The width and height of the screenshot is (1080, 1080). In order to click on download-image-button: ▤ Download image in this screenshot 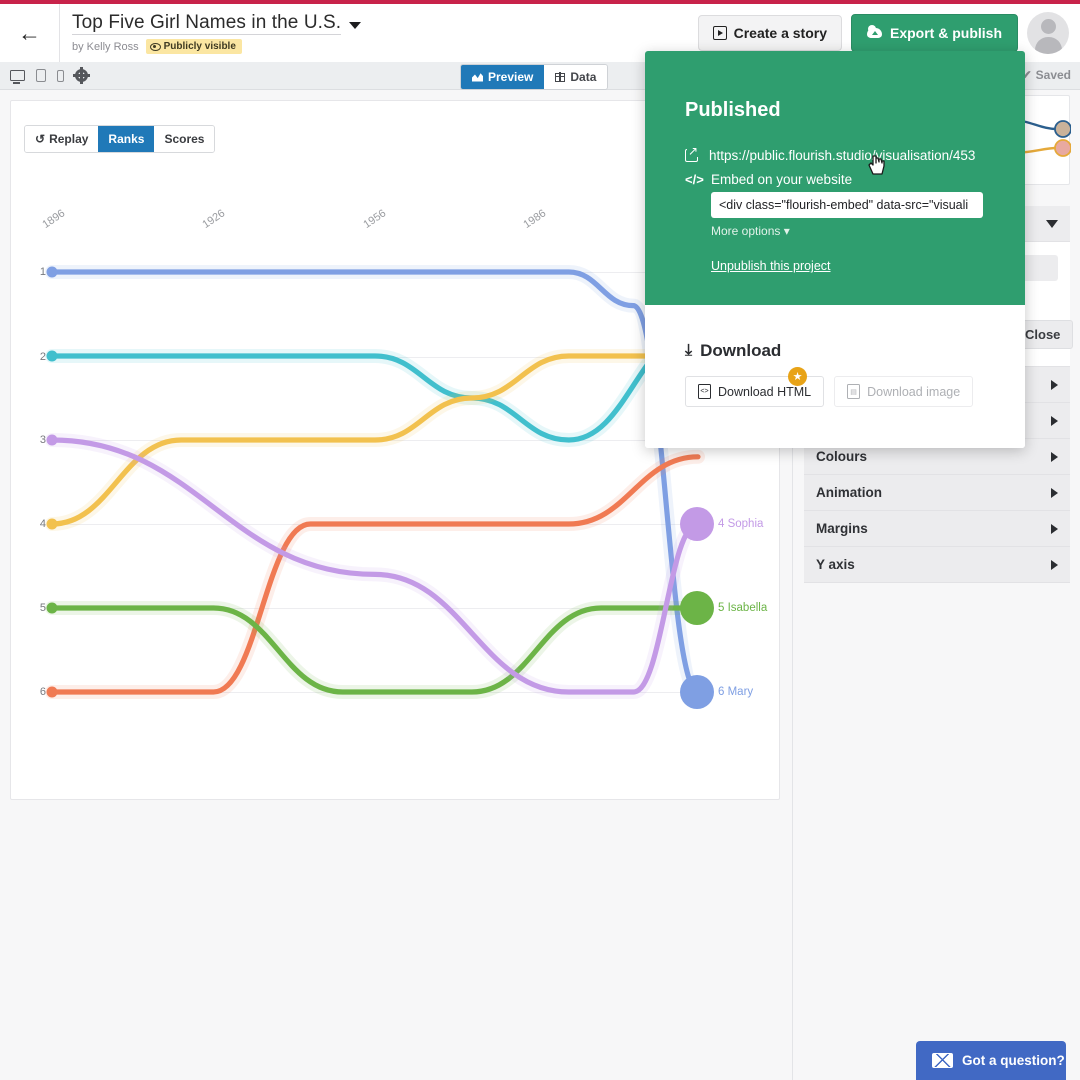, I will do `click(904, 391)`.